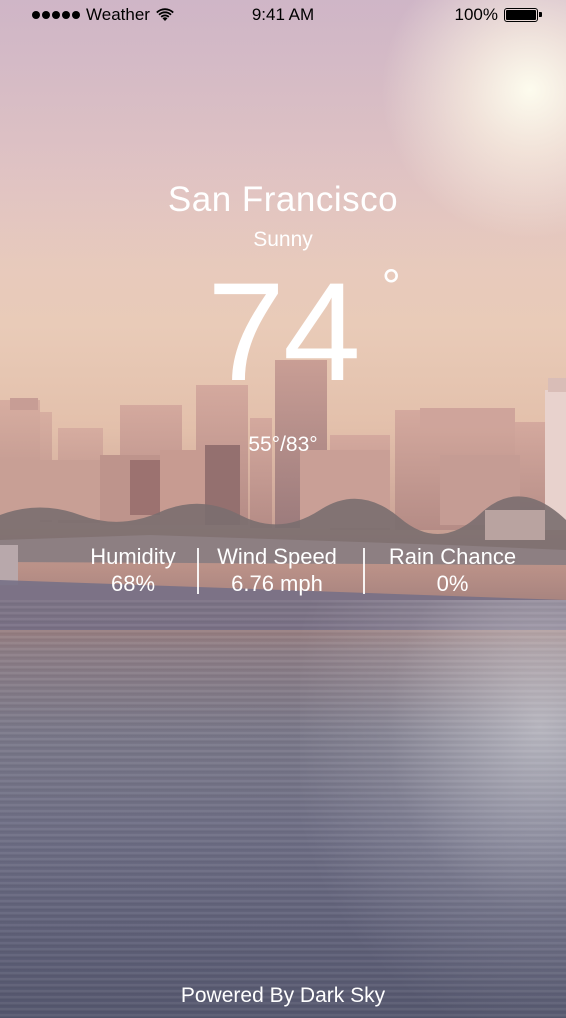  What do you see at coordinates (476, 14) in the screenshot?
I see `battery-percent: 100%` at bounding box center [476, 14].